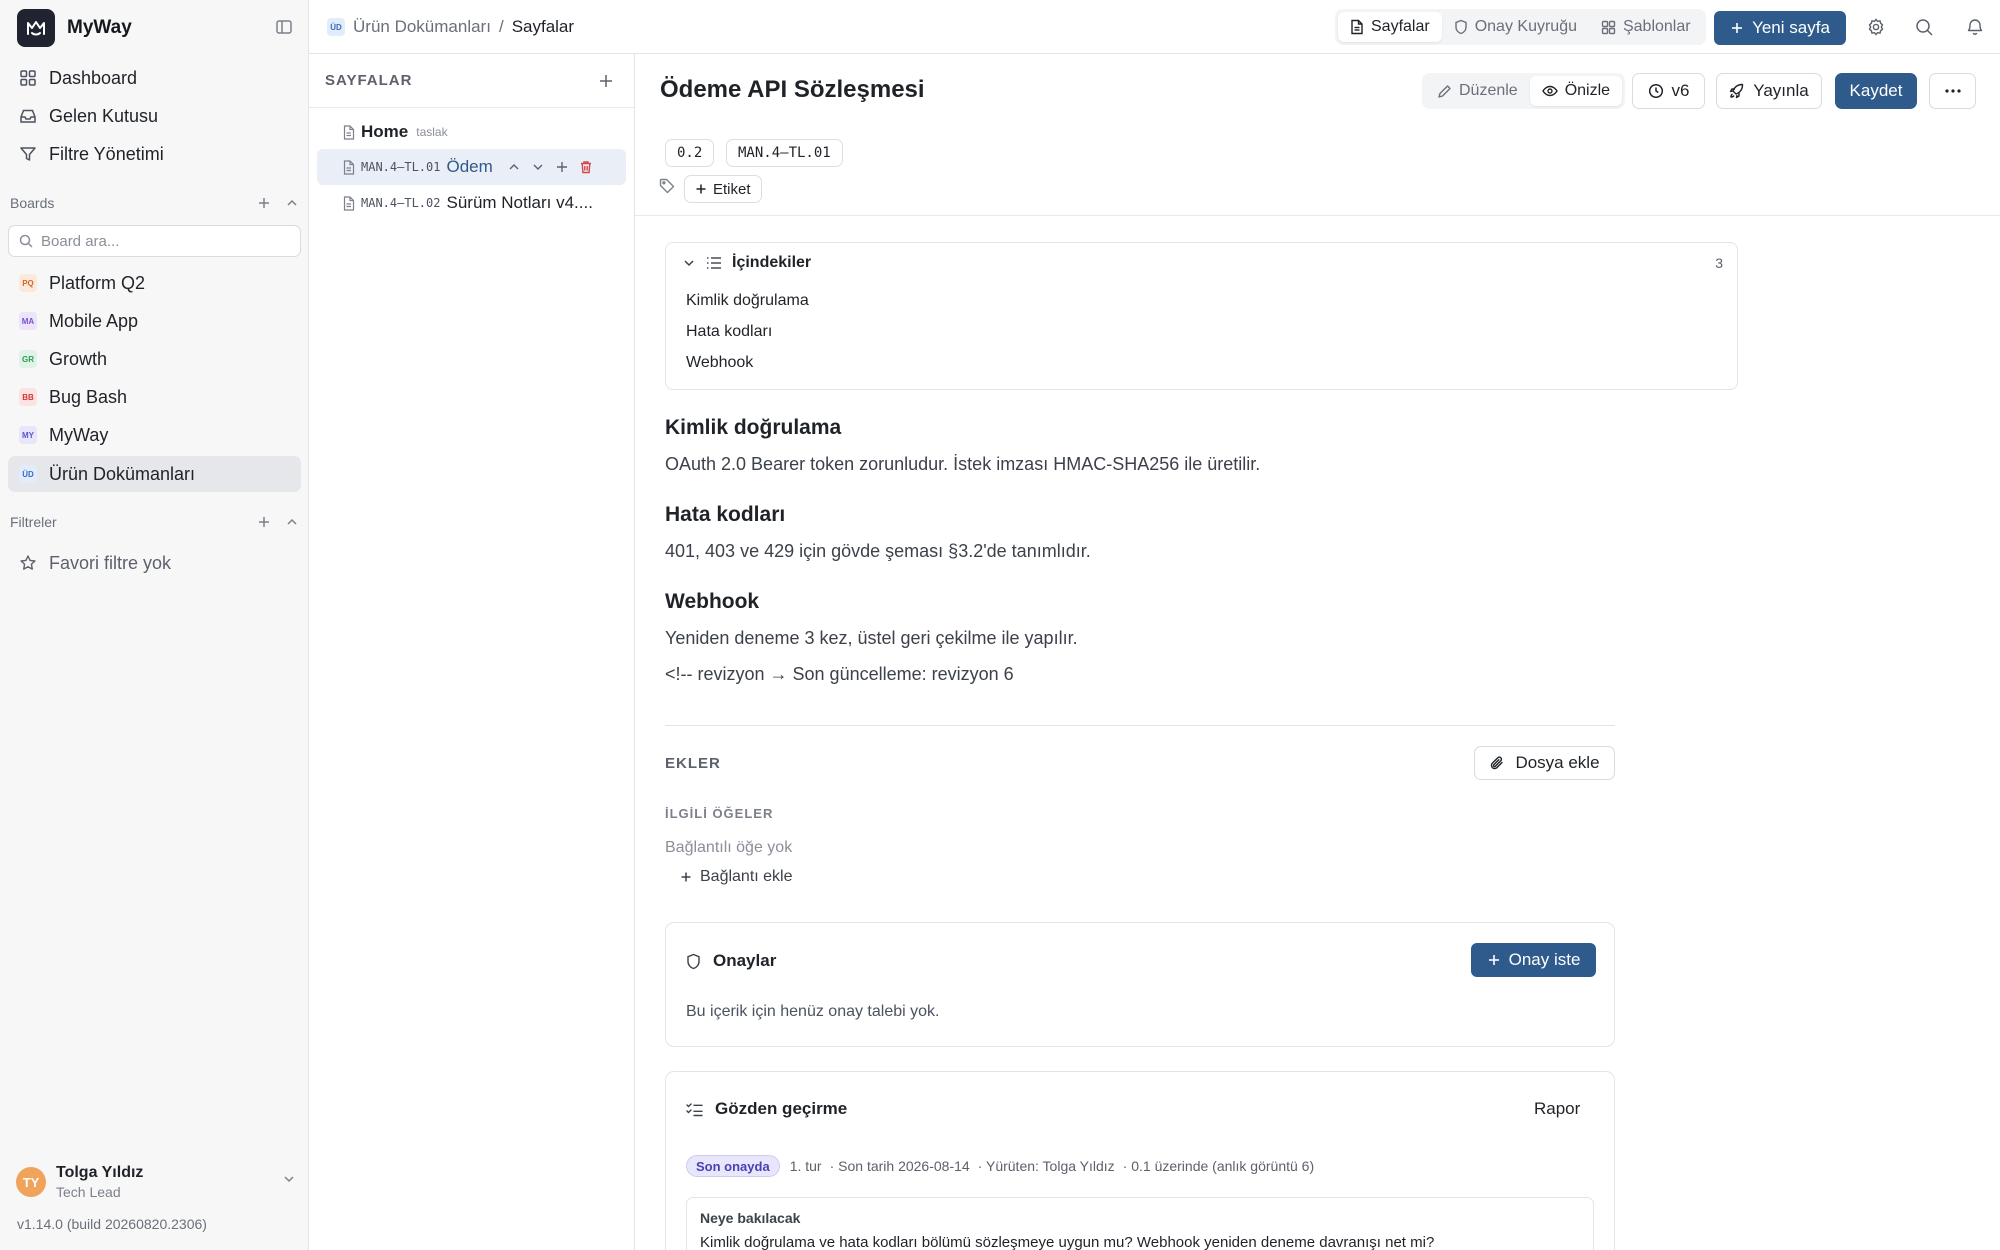 This screenshot has height=1250, width=2000. I want to click on add-filter-icon, so click(264, 522).